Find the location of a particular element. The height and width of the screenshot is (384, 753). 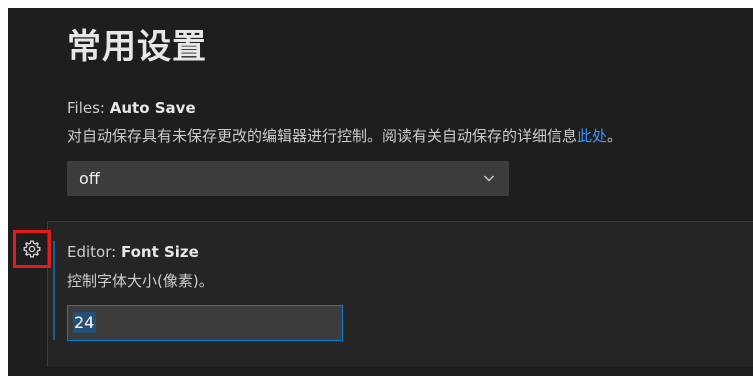

auto-save-setting-title: Files: Auto Save is located at coordinates (131, 108).